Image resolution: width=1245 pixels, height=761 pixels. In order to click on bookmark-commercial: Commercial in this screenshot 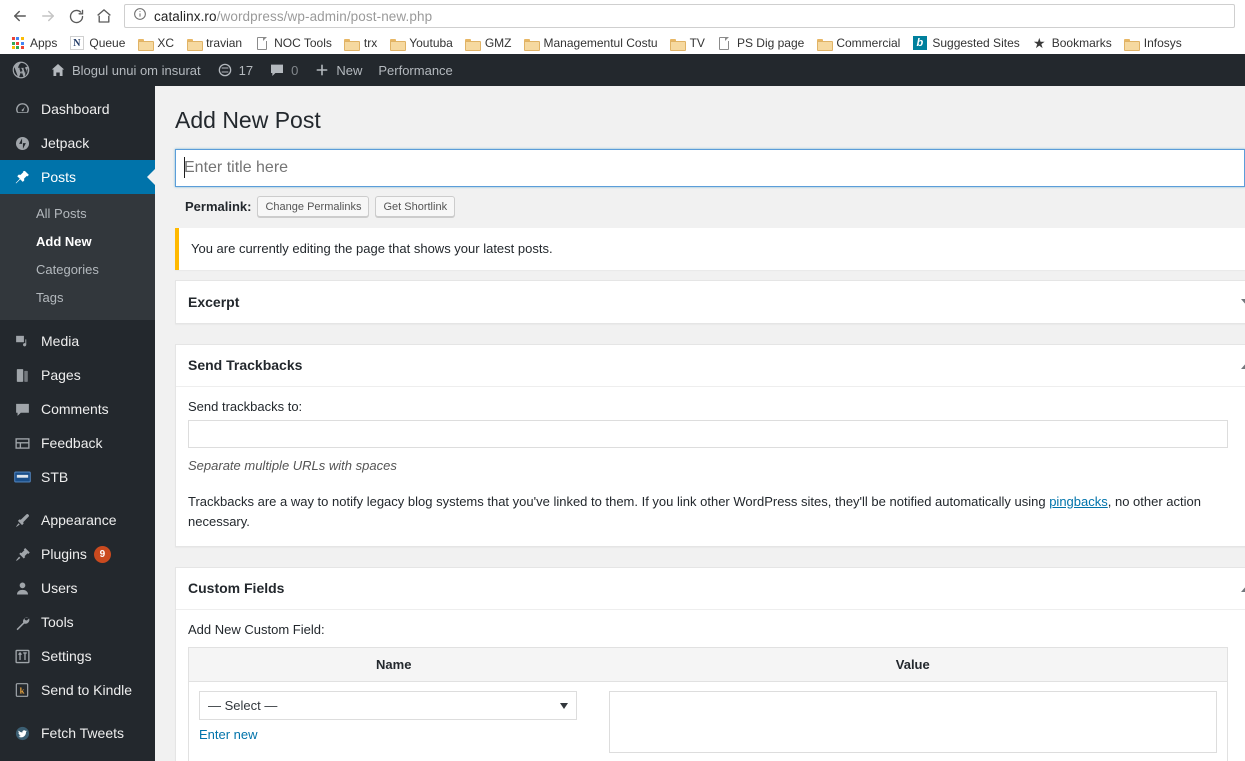, I will do `click(858, 43)`.